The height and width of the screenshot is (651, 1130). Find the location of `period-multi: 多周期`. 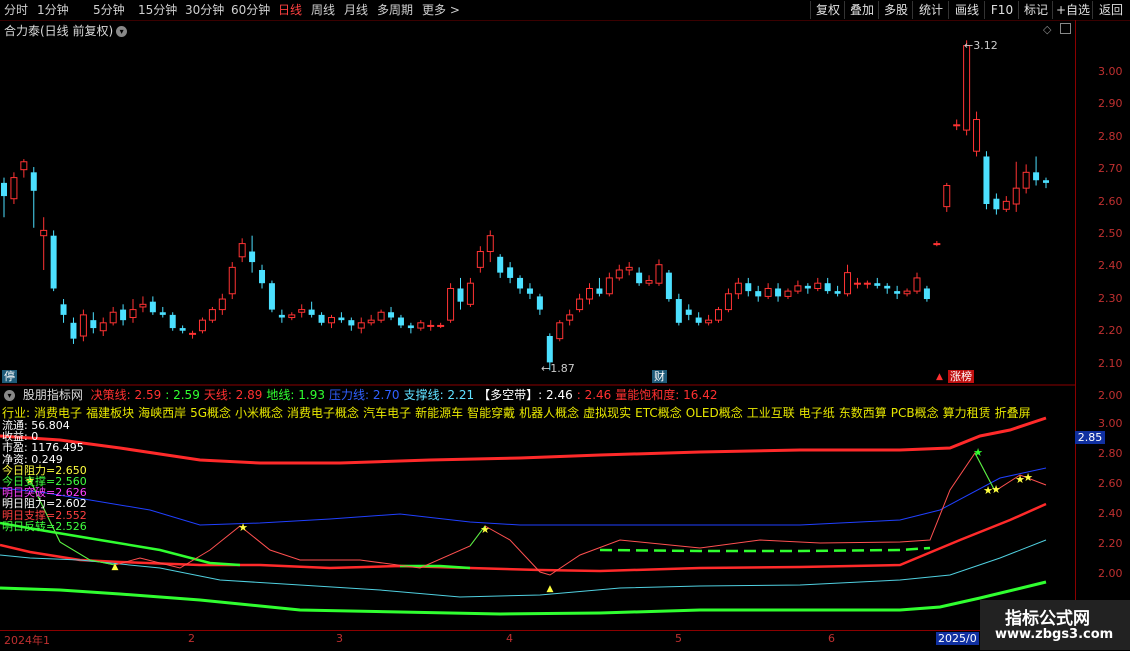

period-multi: 多周期 is located at coordinates (395, 10).